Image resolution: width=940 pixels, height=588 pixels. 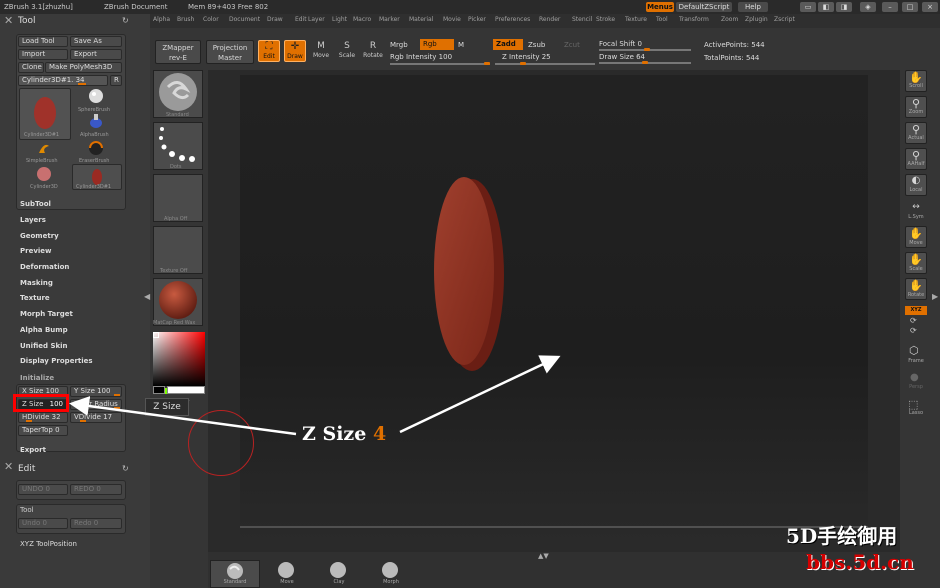 What do you see at coordinates (379, 434) in the screenshot?
I see `annotation-value: 4` at bounding box center [379, 434].